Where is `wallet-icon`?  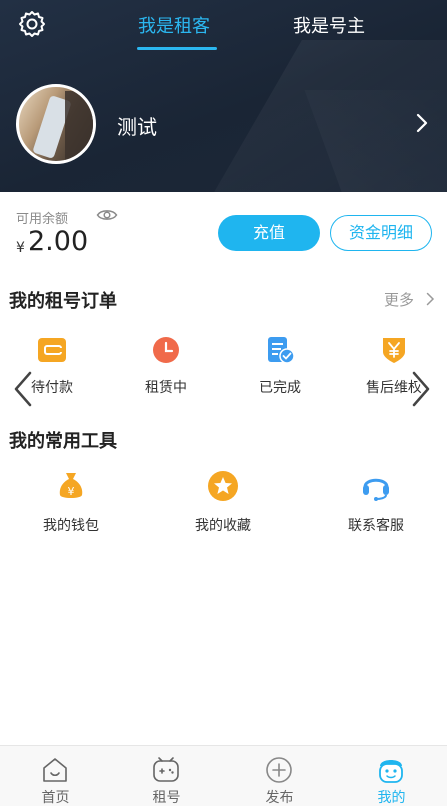 wallet-icon is located at coordinates (52, 350).